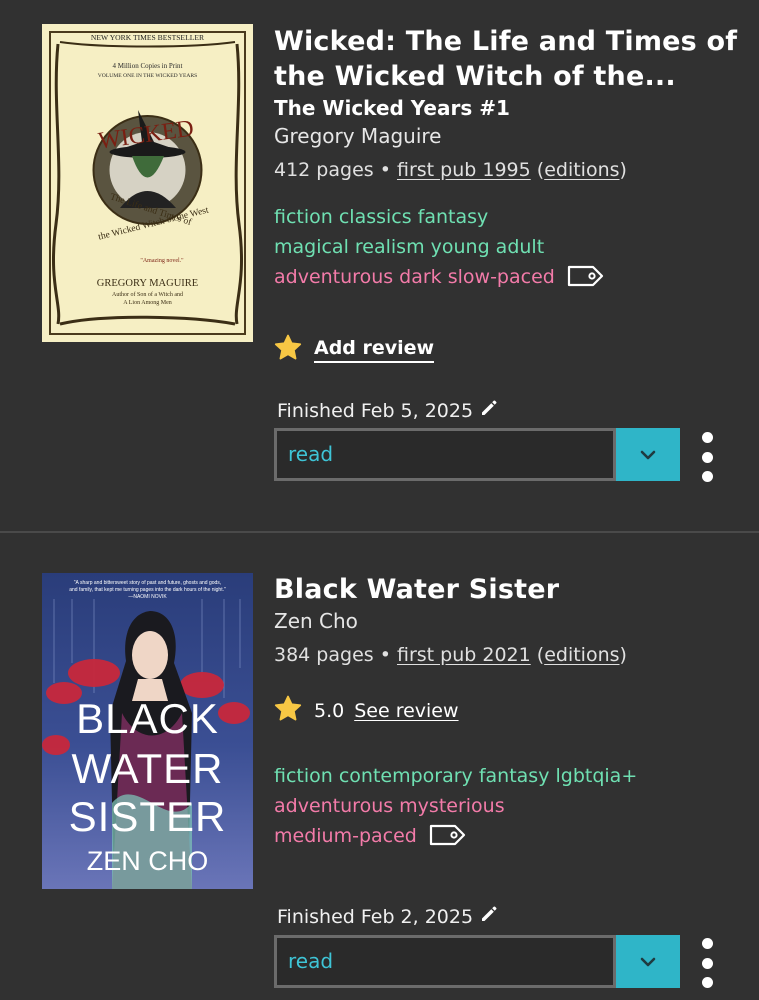 The height and width of the screenshot is (1000, 759). Describe the element at coordinates (147, 294) in the screenshot. I see `cover-author-note-1: Author of Son of a Witch and` at that location.